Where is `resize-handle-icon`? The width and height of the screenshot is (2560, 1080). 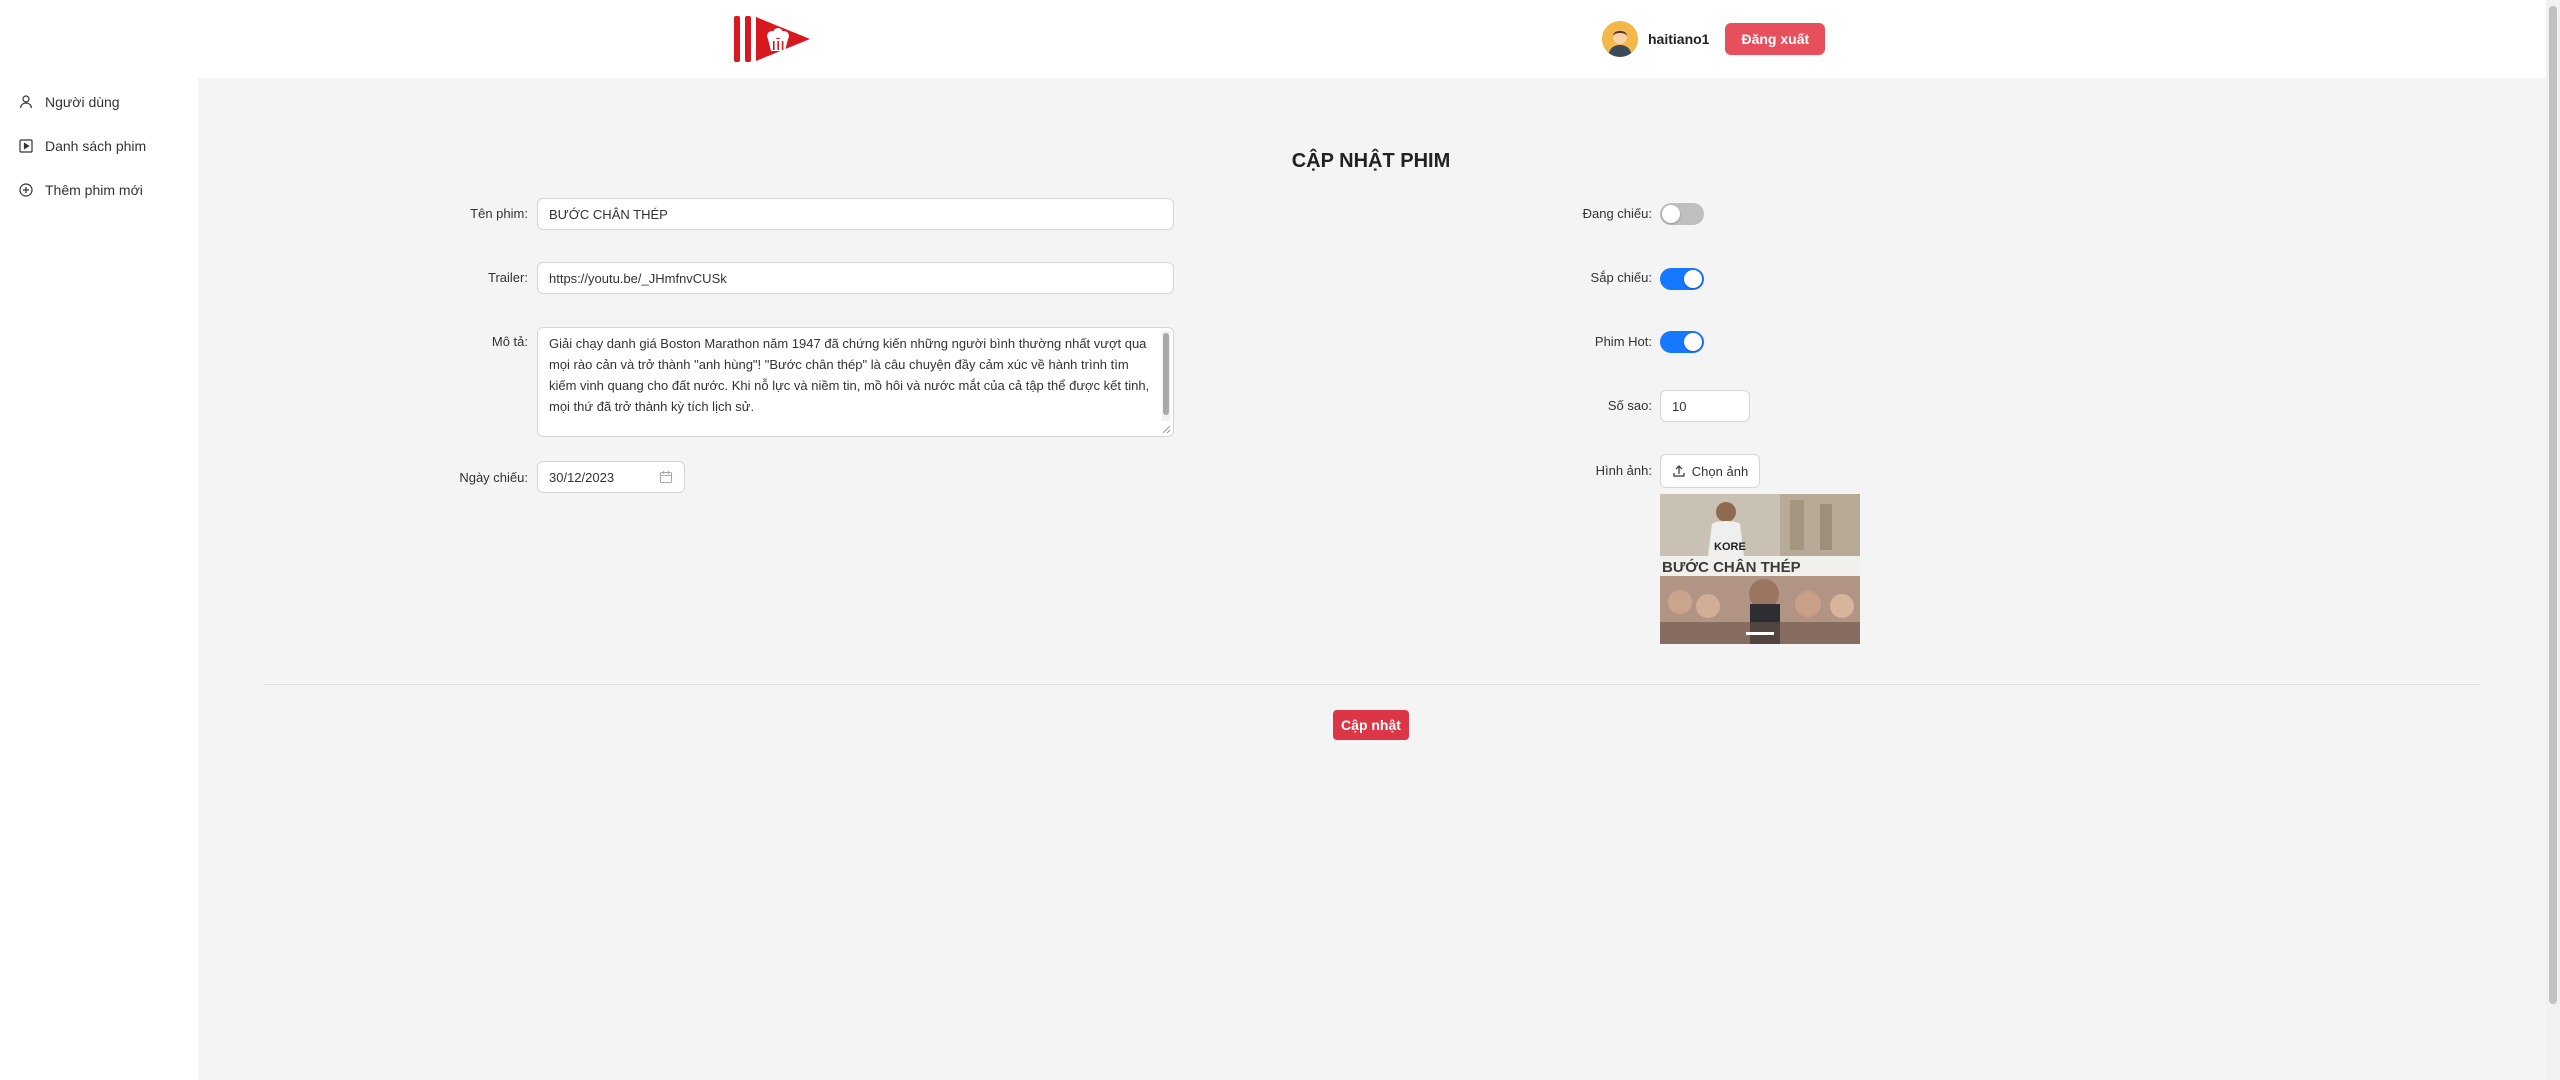 resize-handle-icon is located at coordinates (1166, 429).